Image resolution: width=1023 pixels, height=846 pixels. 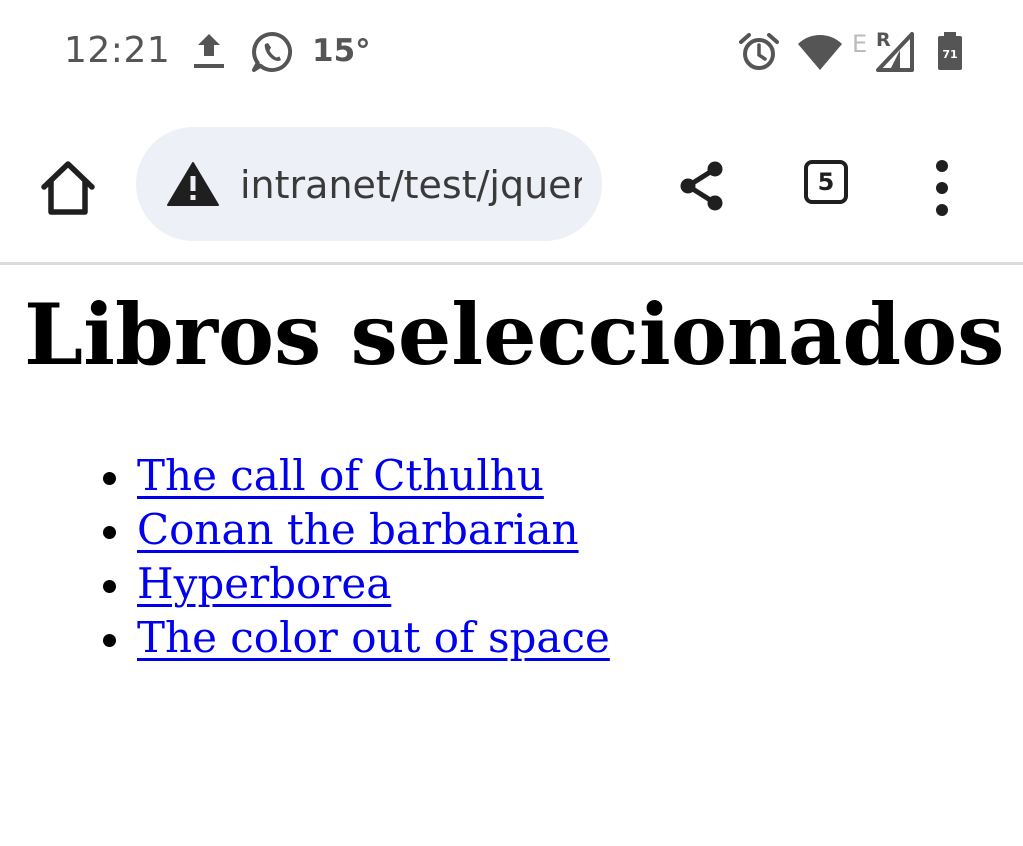 I want to click on more-vert-icon, so click(x=942, y=188).